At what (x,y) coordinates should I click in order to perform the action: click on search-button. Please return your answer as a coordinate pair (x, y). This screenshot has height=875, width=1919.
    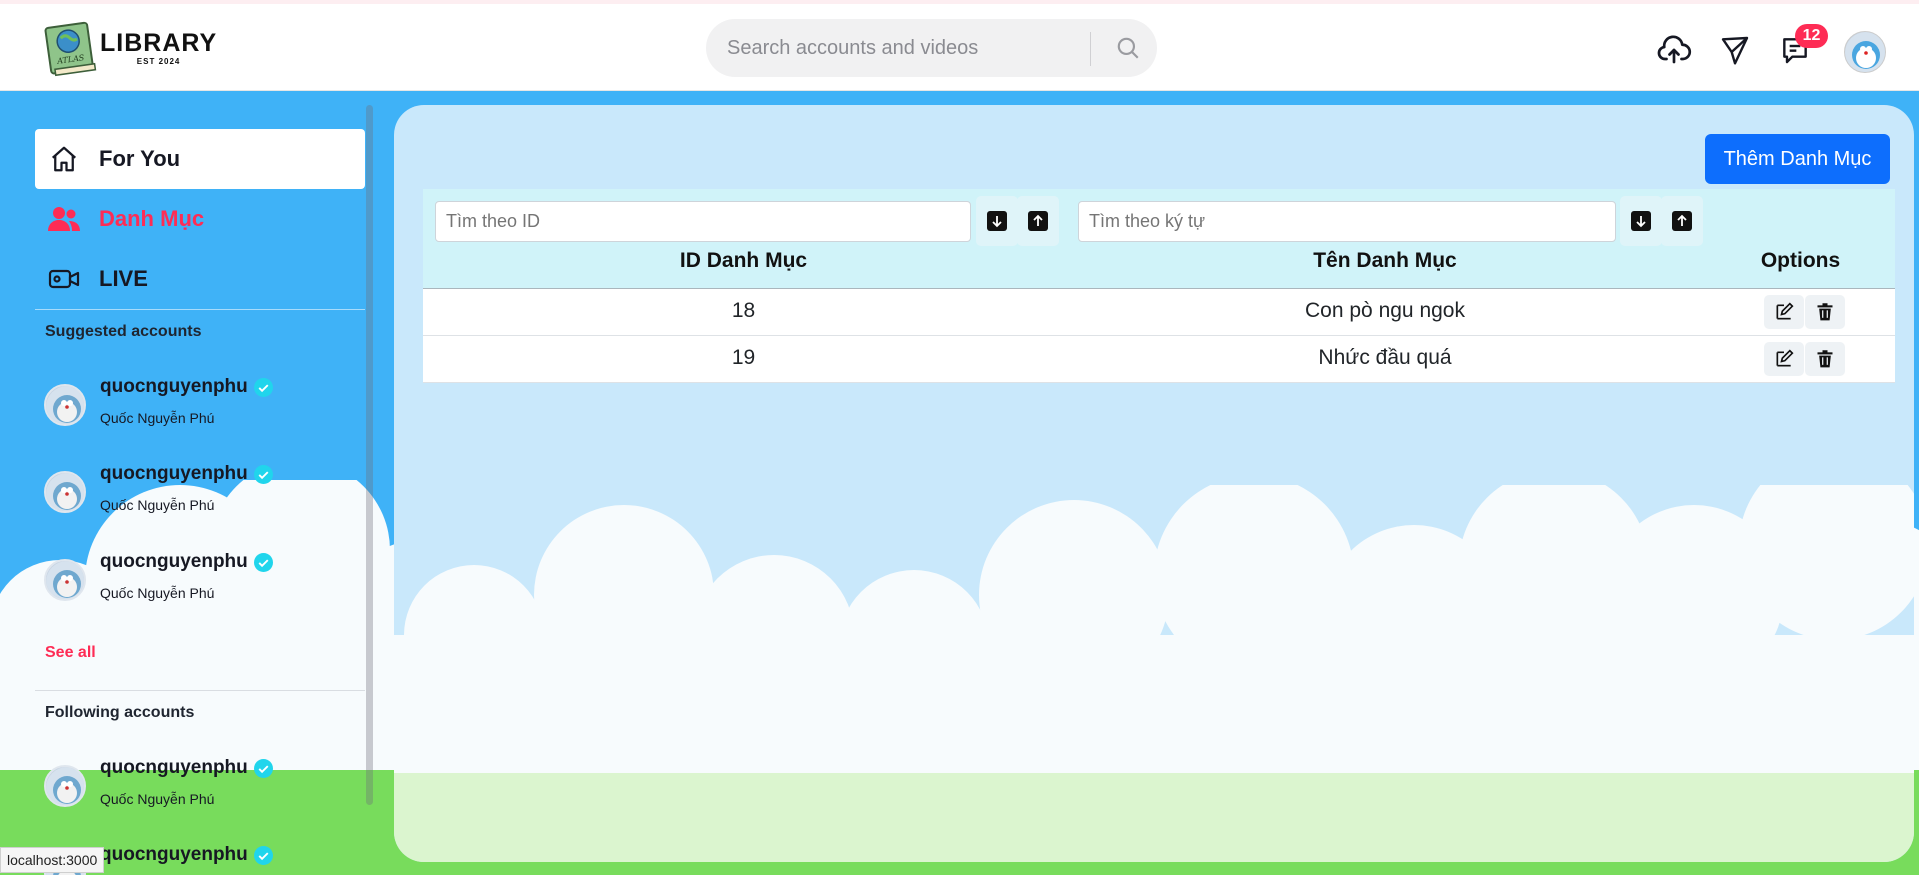
    Looking at the image, I should click on (1128, 48).